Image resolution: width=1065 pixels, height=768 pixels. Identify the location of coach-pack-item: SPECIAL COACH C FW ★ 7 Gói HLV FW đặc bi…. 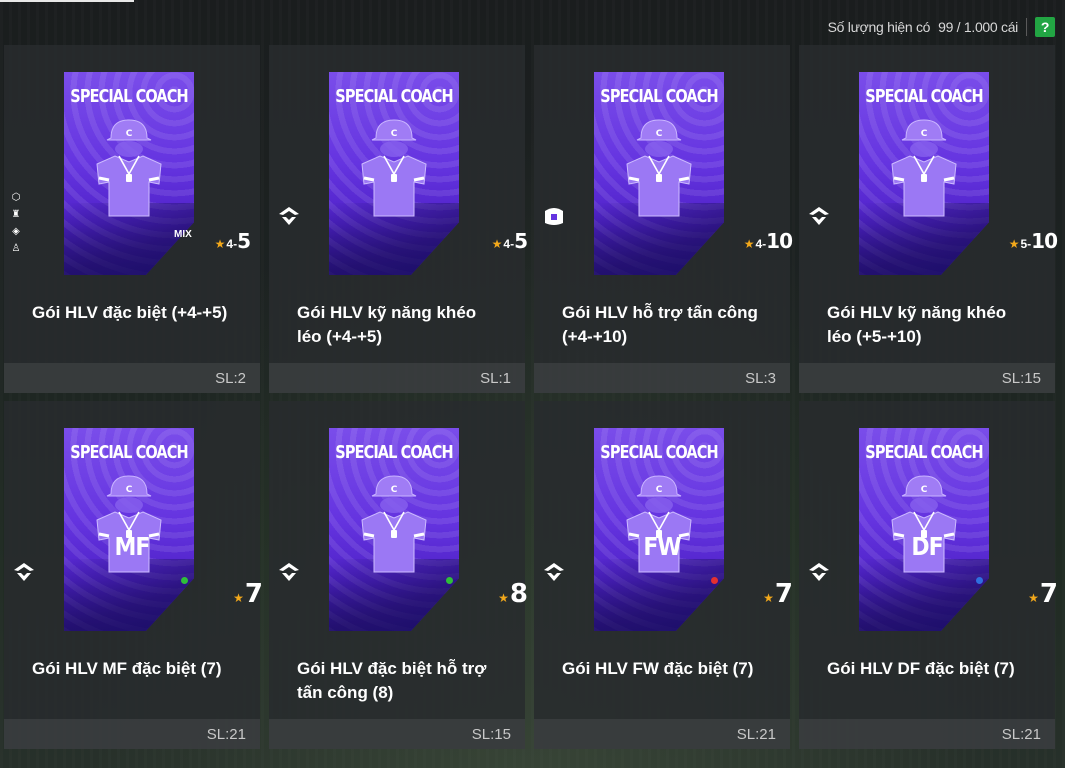
(663, 575).